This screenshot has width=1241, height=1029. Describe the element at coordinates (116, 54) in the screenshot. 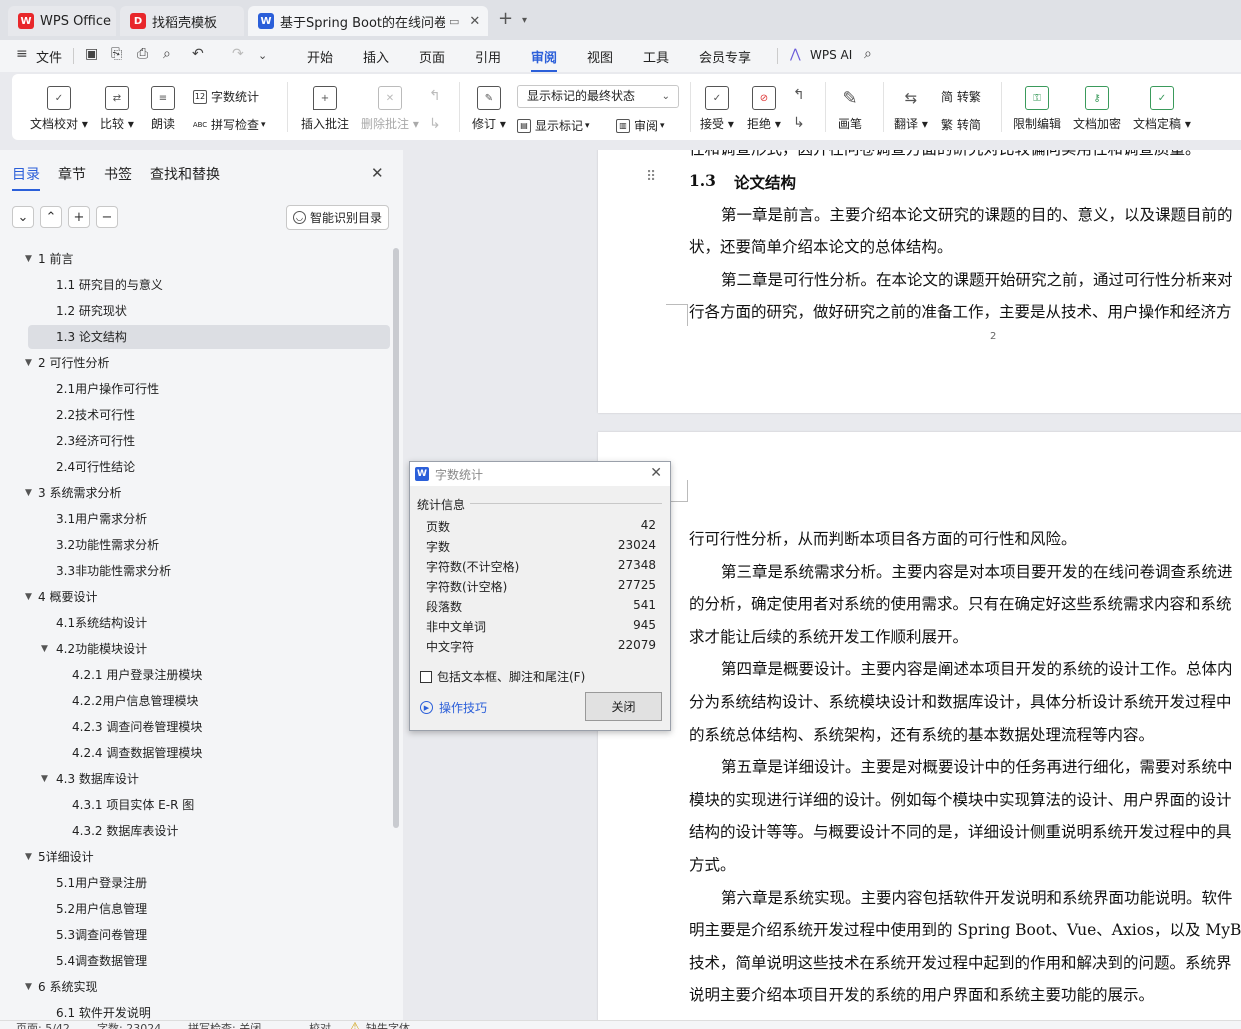

I see `share-icon: ⎘` at that location.